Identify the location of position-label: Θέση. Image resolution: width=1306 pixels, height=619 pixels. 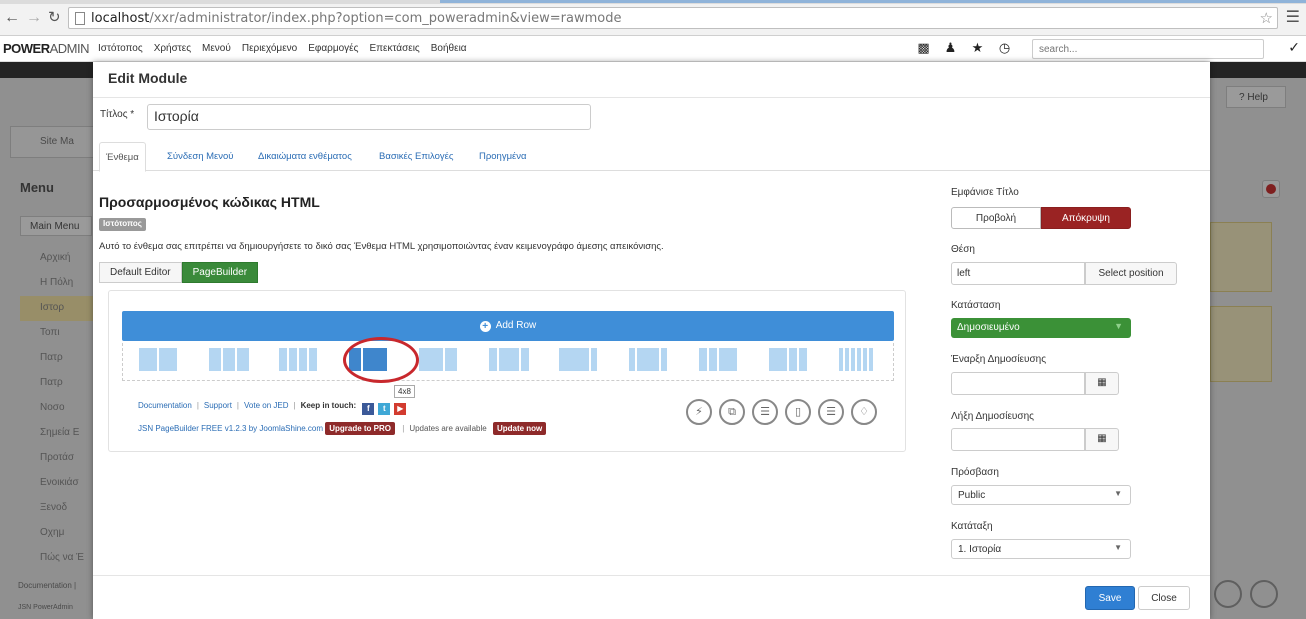
(963, 249).